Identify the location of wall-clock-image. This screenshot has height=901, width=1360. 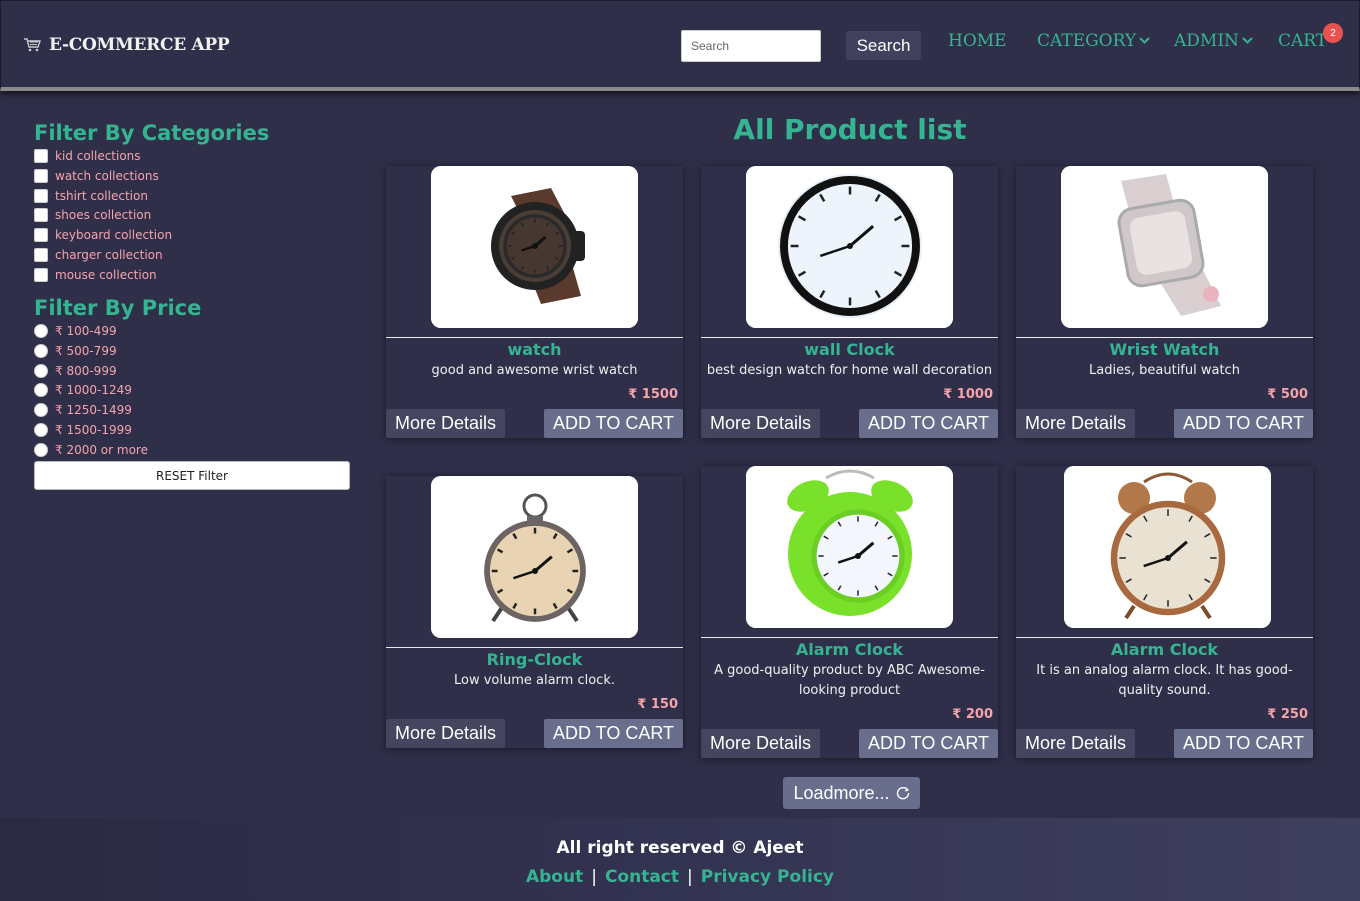
(849, 247).